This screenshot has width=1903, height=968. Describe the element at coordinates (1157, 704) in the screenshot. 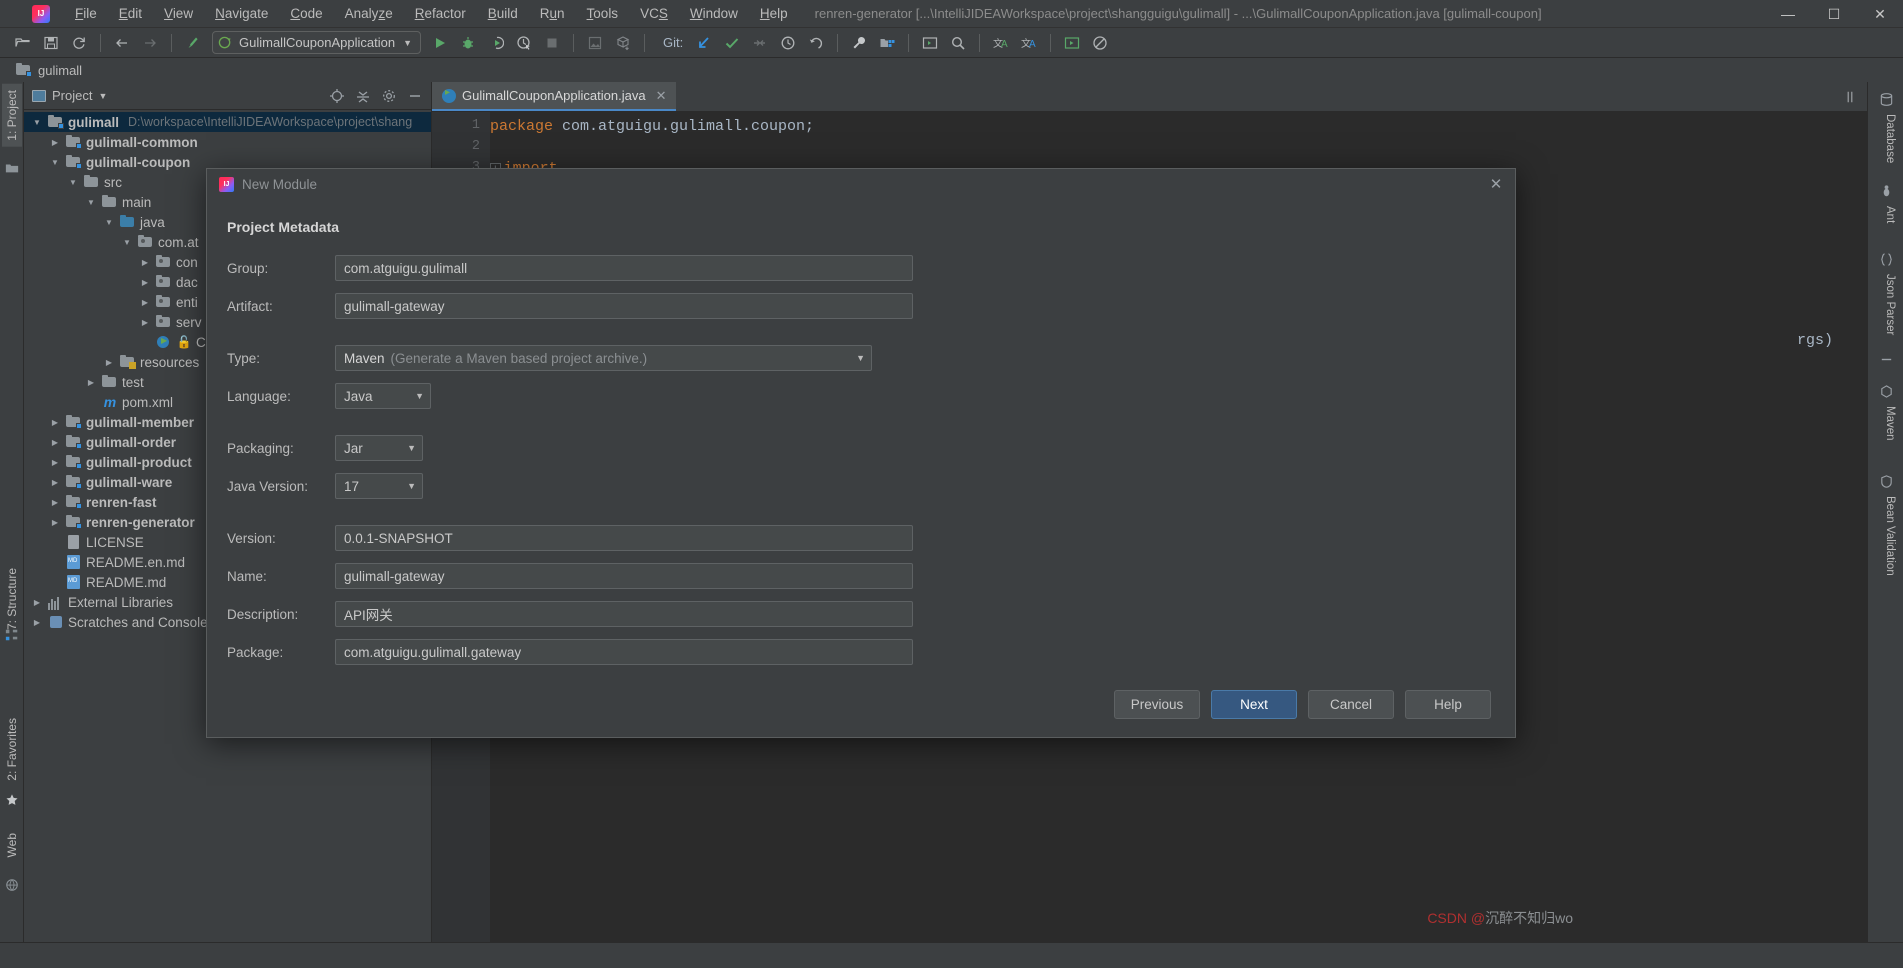

I see `previous-button: Previous` at that location.